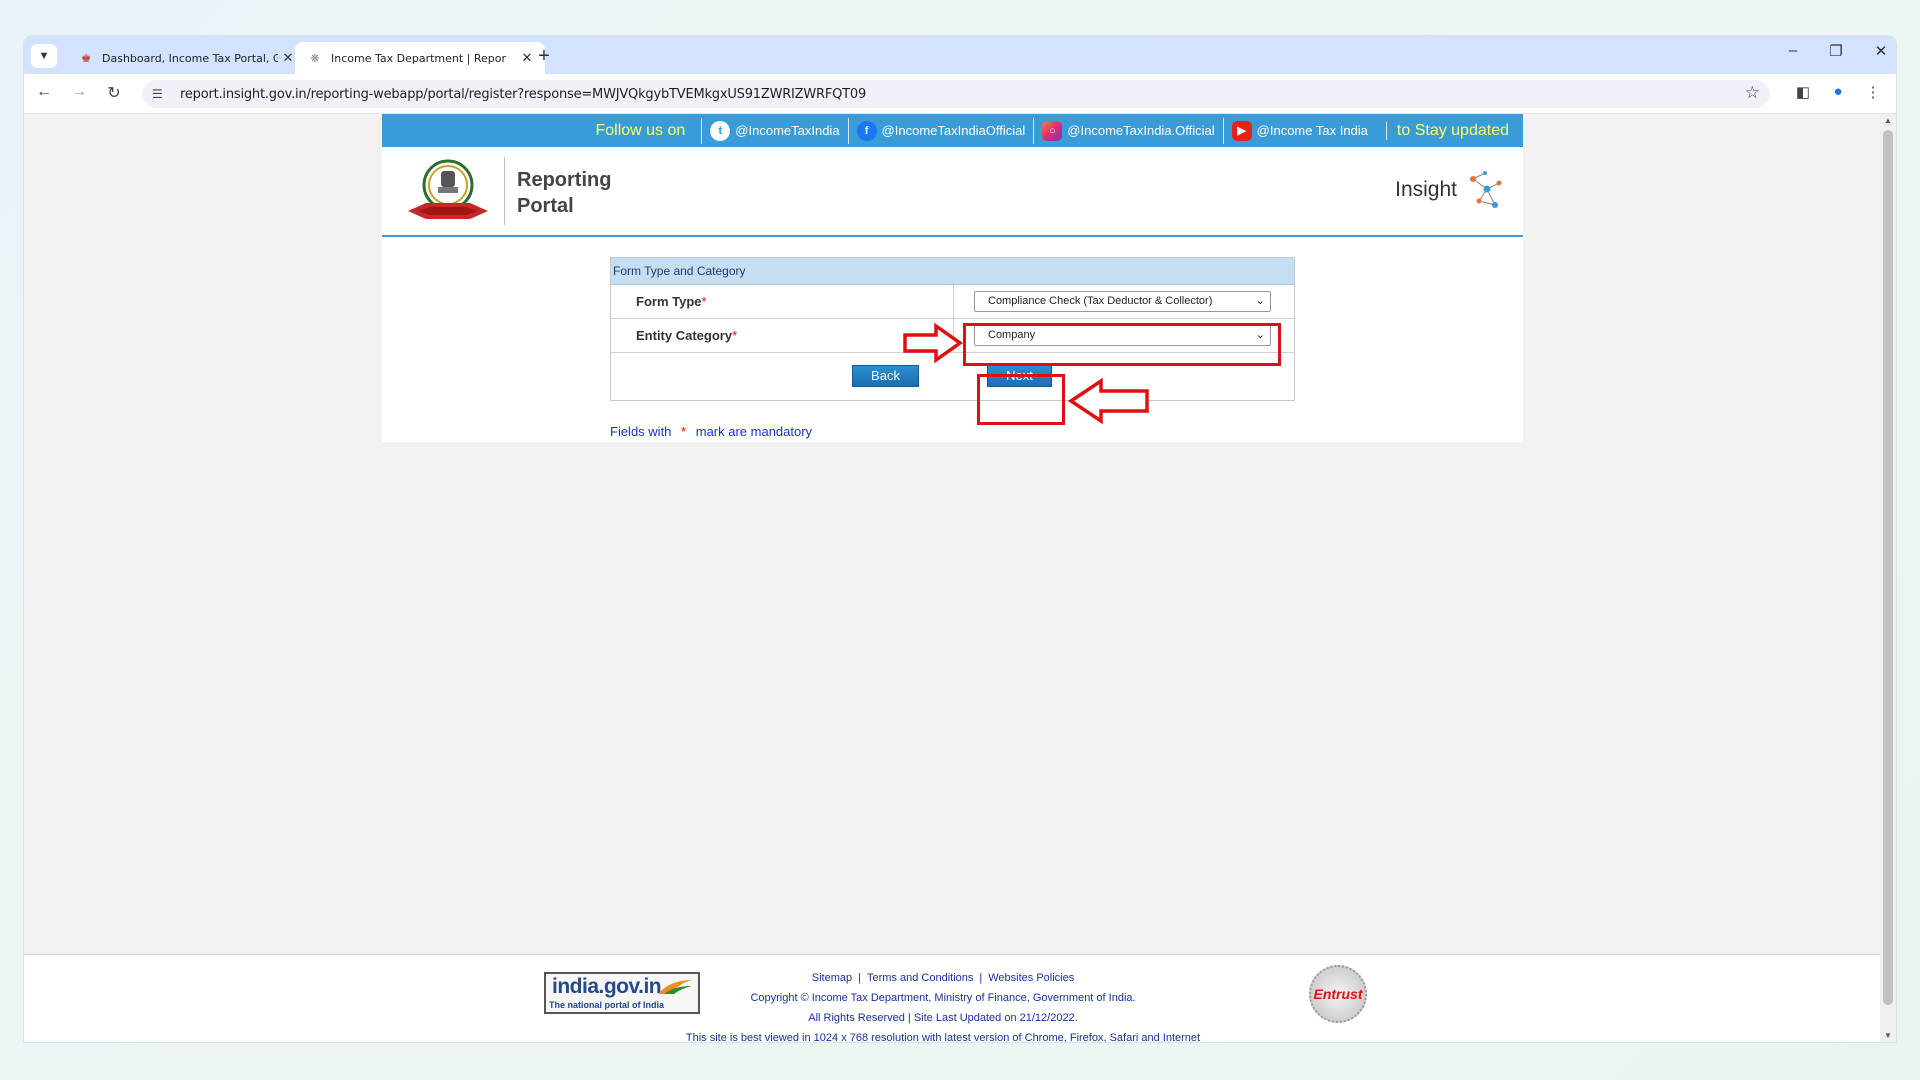 Image resolution: width=1920 pixels, height=1080 pixels. Describe the element at coordinates (1122, 344) in the screenshot. I see `highlight-box-form-type` at that location.